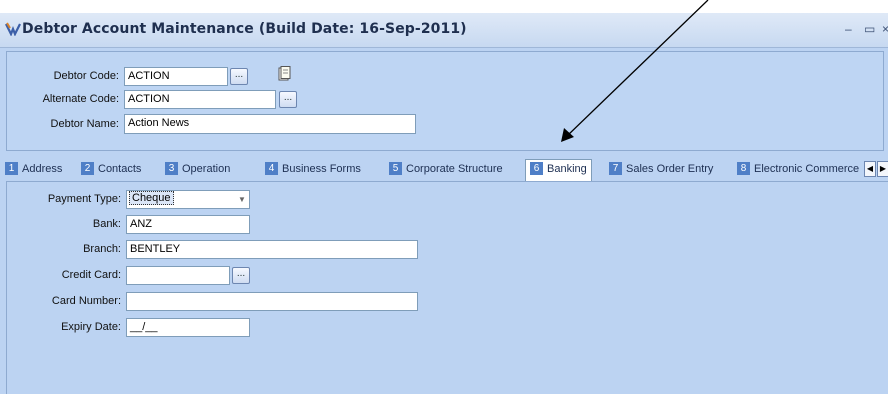  I want to click on tab-sales-order-entry: 7 Sales Order Entry, so click(661, 171).